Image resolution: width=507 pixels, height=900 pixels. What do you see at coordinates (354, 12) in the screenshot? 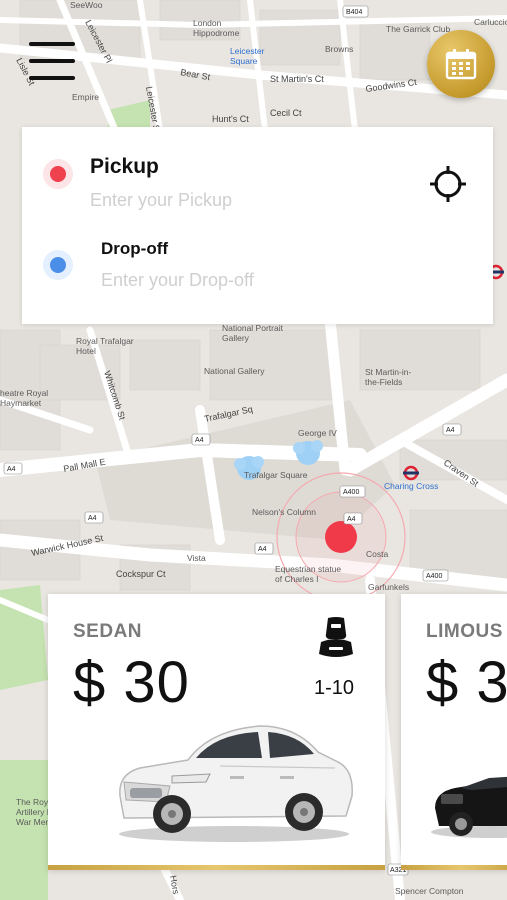
I see `svg-text: B404` at bounding box center [354, 12].